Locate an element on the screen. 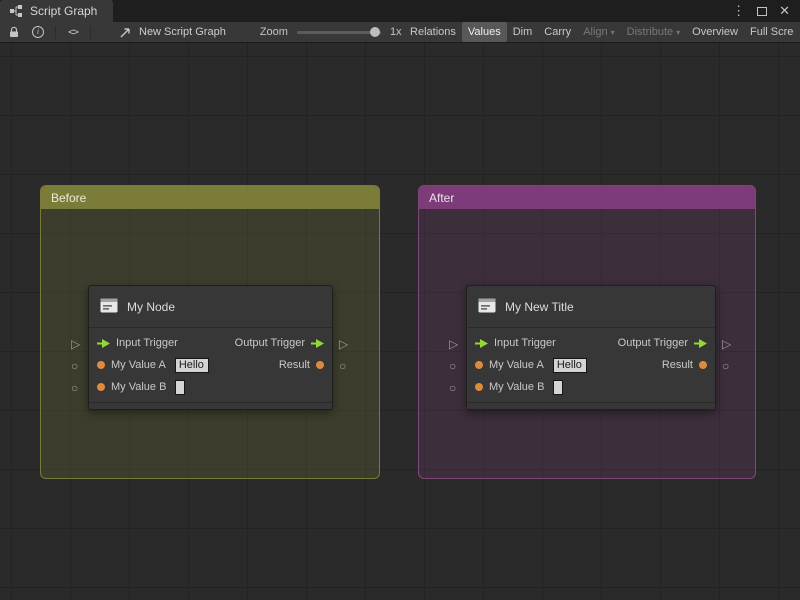 The image size is (800, 600). node-header: My Node is located at coordinates (210, 307).